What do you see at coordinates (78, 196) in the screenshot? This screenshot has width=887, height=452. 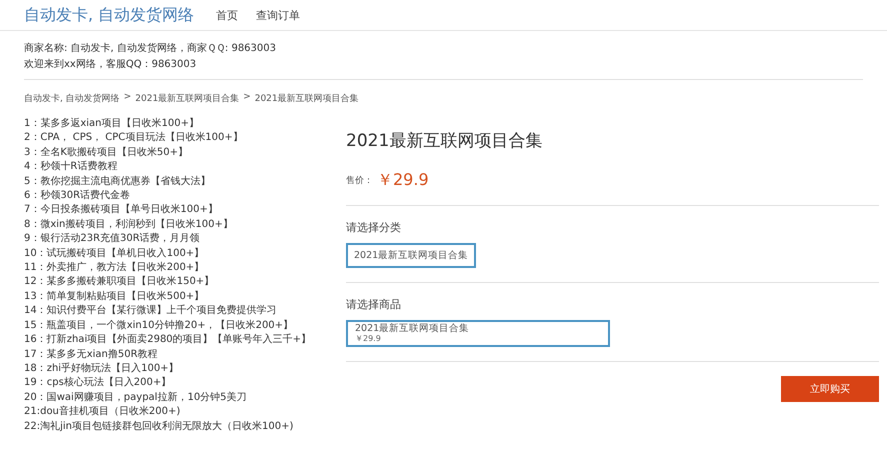 I see `description-line: 6：秒领30R话费代金卷` at bounding box center [78, 196].